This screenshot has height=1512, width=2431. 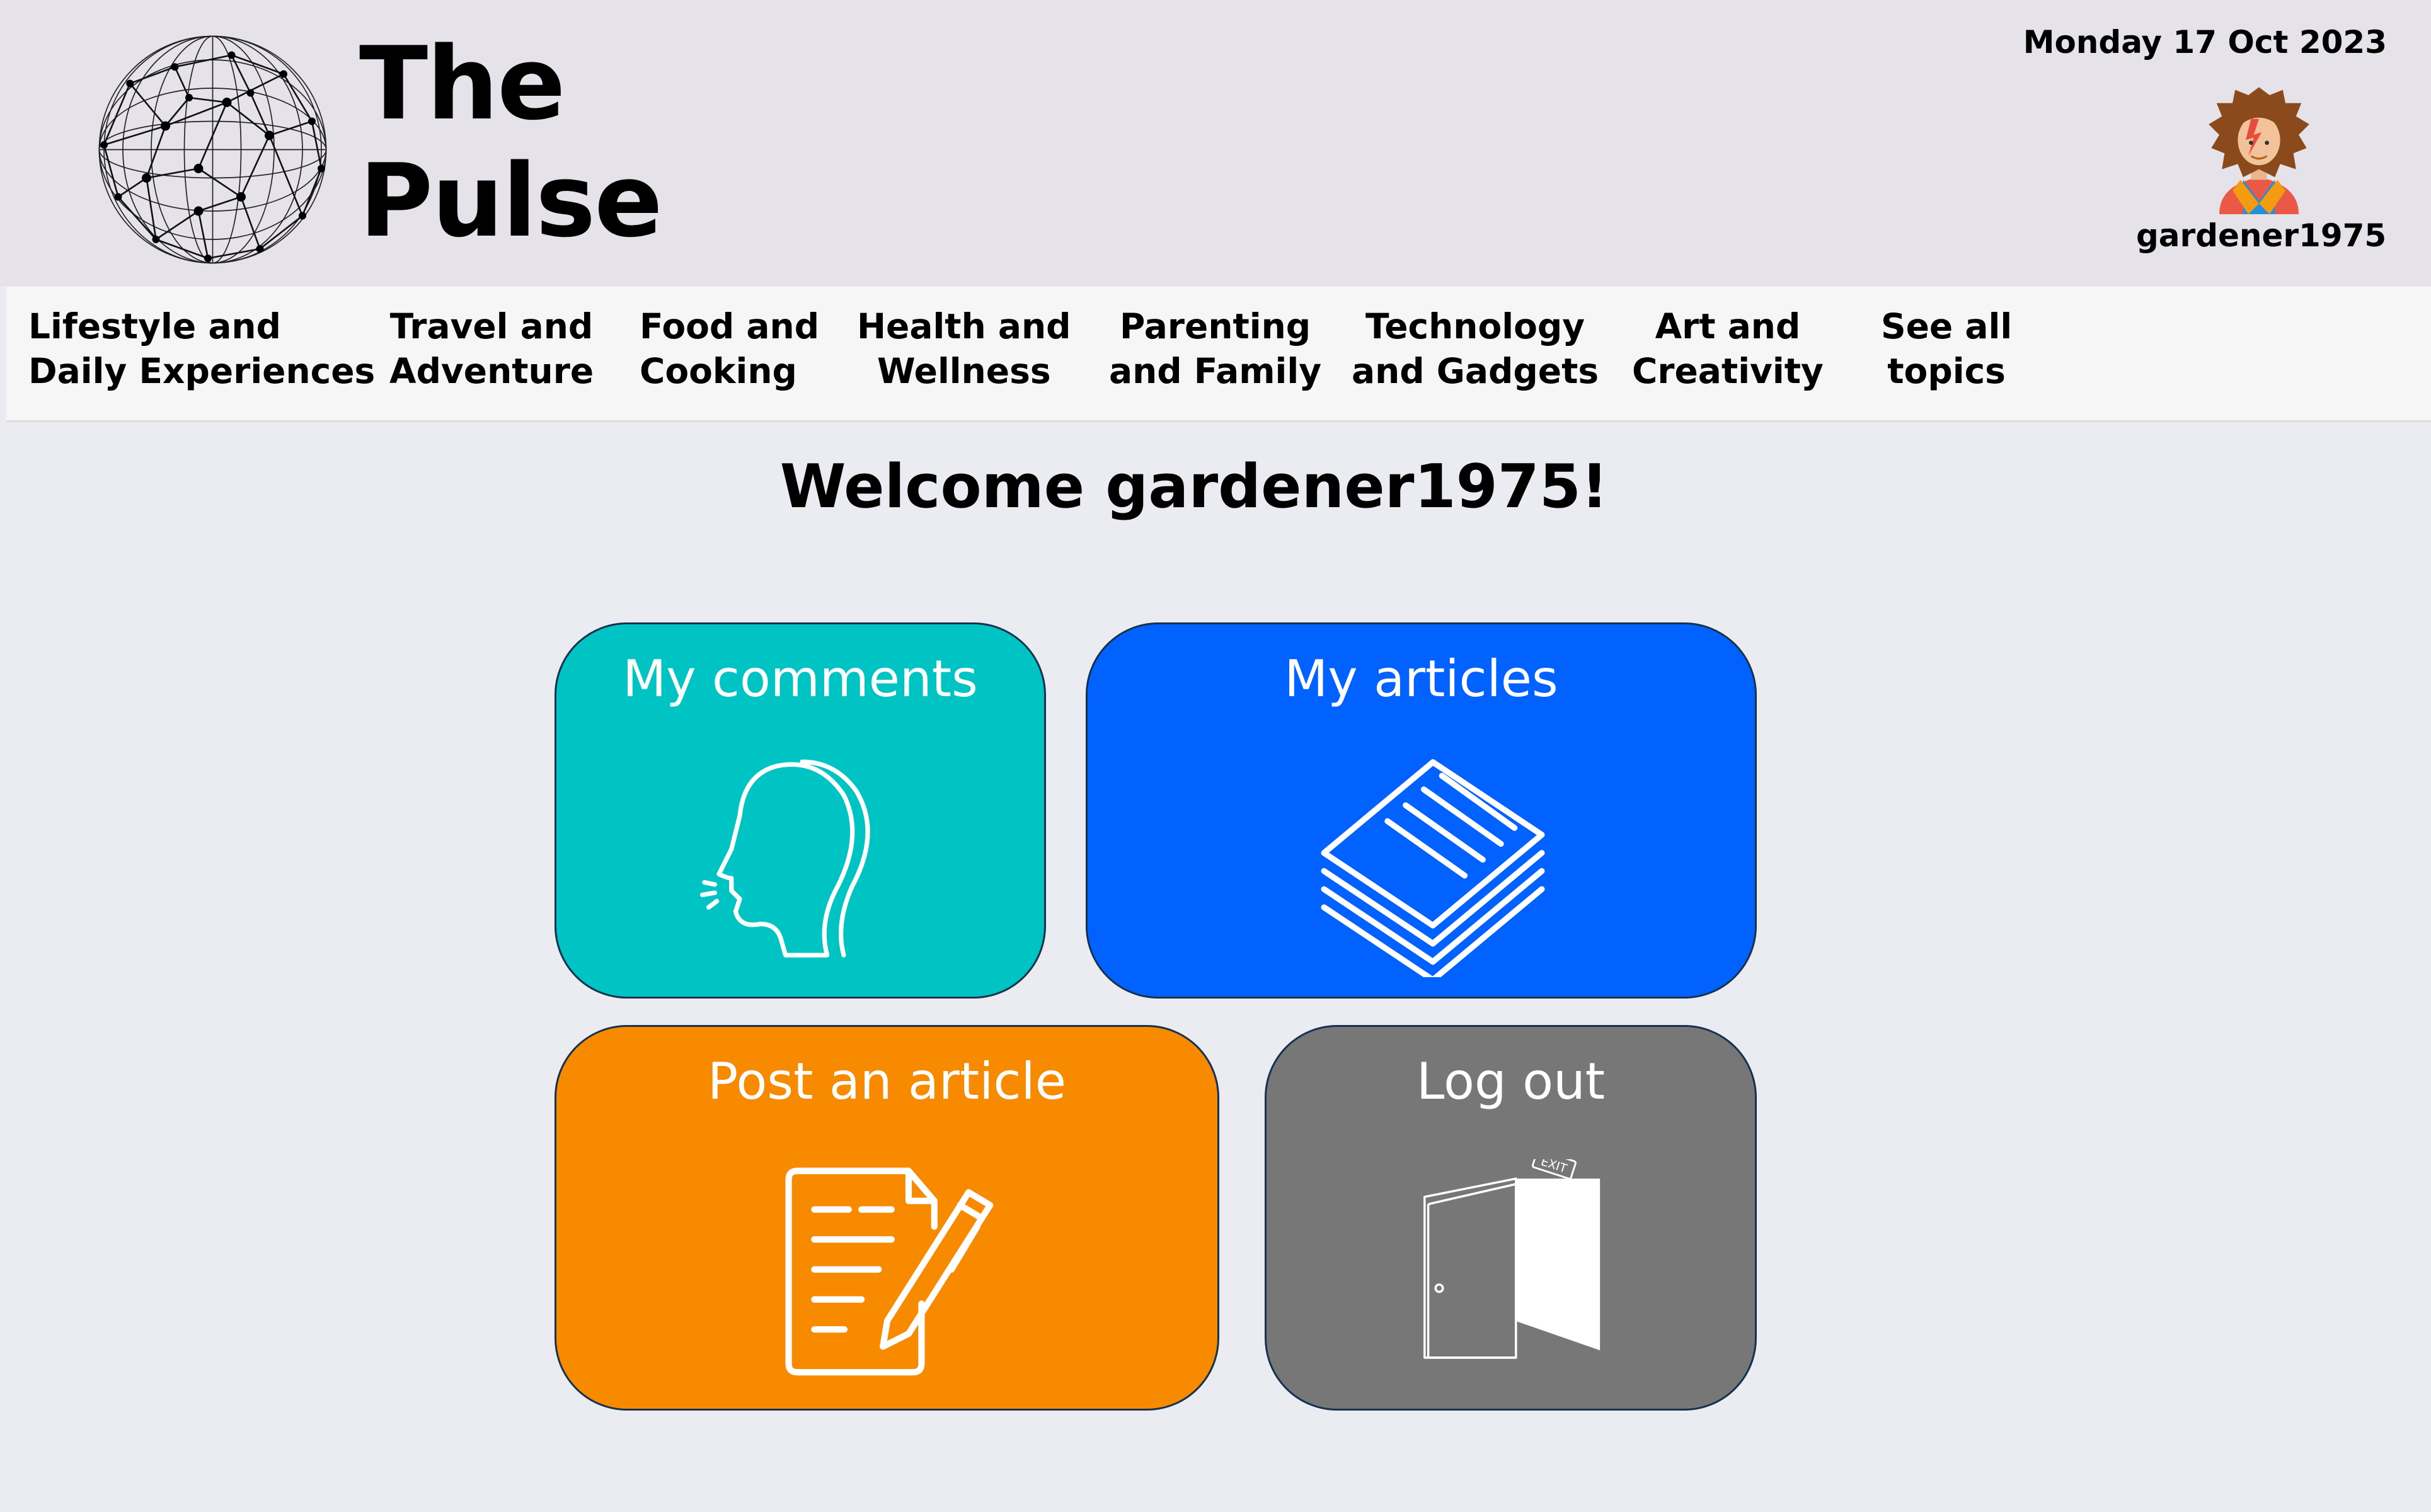 What do you see at coordinates (719, 371) in the screenshot?
I see `nav-label-line2: Cooking` at bounding box center [719, 371].